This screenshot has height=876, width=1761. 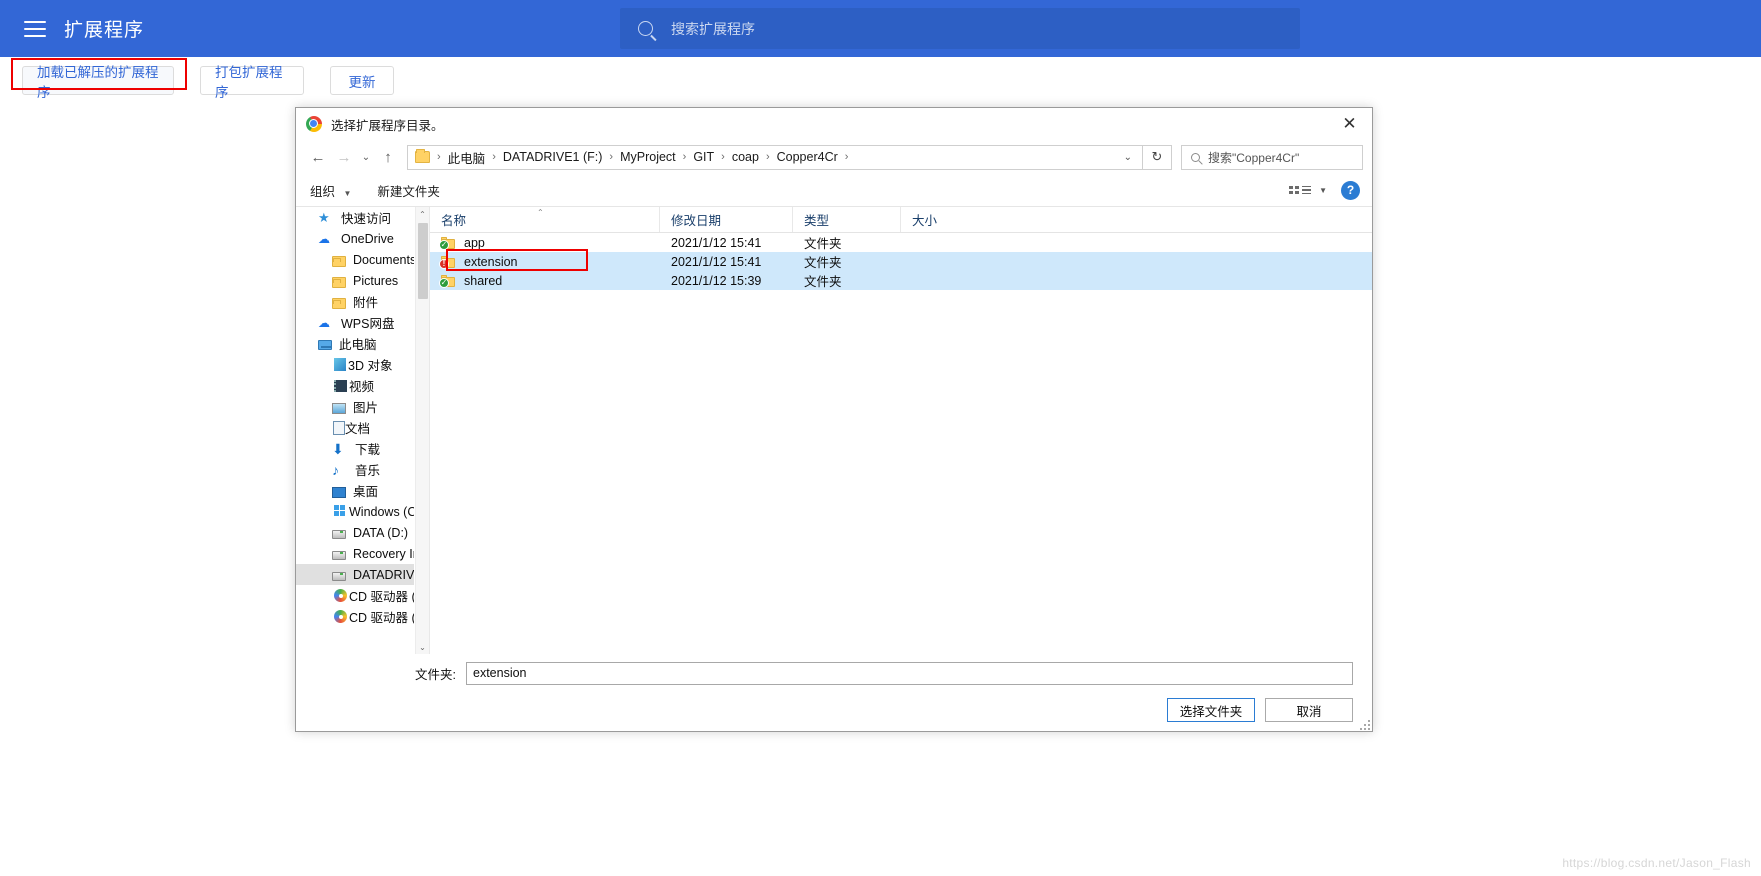 What do you see at coordinates (355, 511) in the screenshot?
I see `tree-item-14: Windows (C:)` at bounding box center [355, 511].